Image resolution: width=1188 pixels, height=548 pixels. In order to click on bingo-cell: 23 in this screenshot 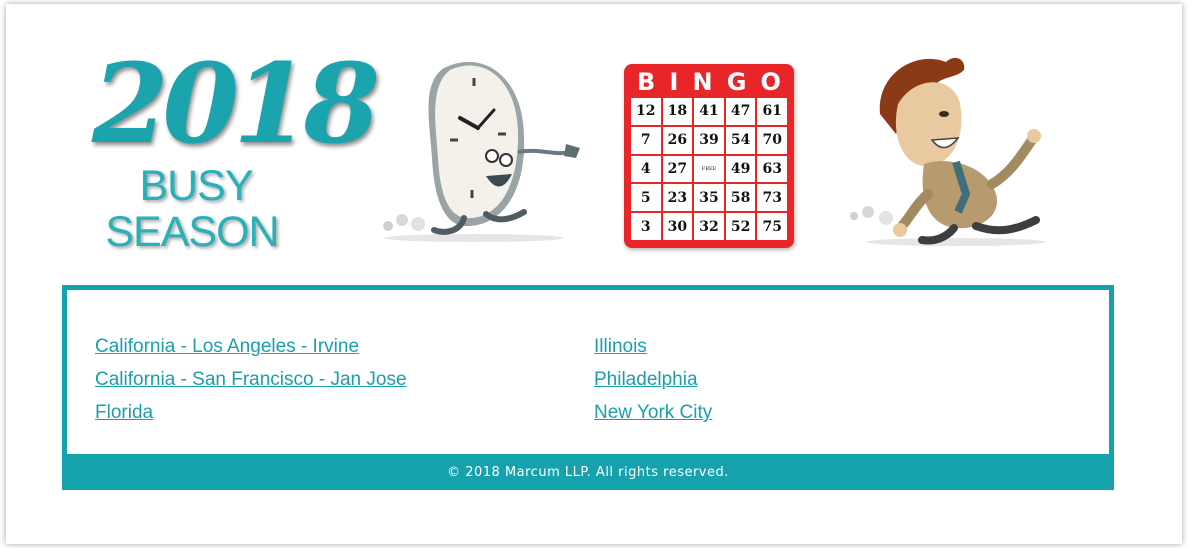, I will do `click(677, 198)`.